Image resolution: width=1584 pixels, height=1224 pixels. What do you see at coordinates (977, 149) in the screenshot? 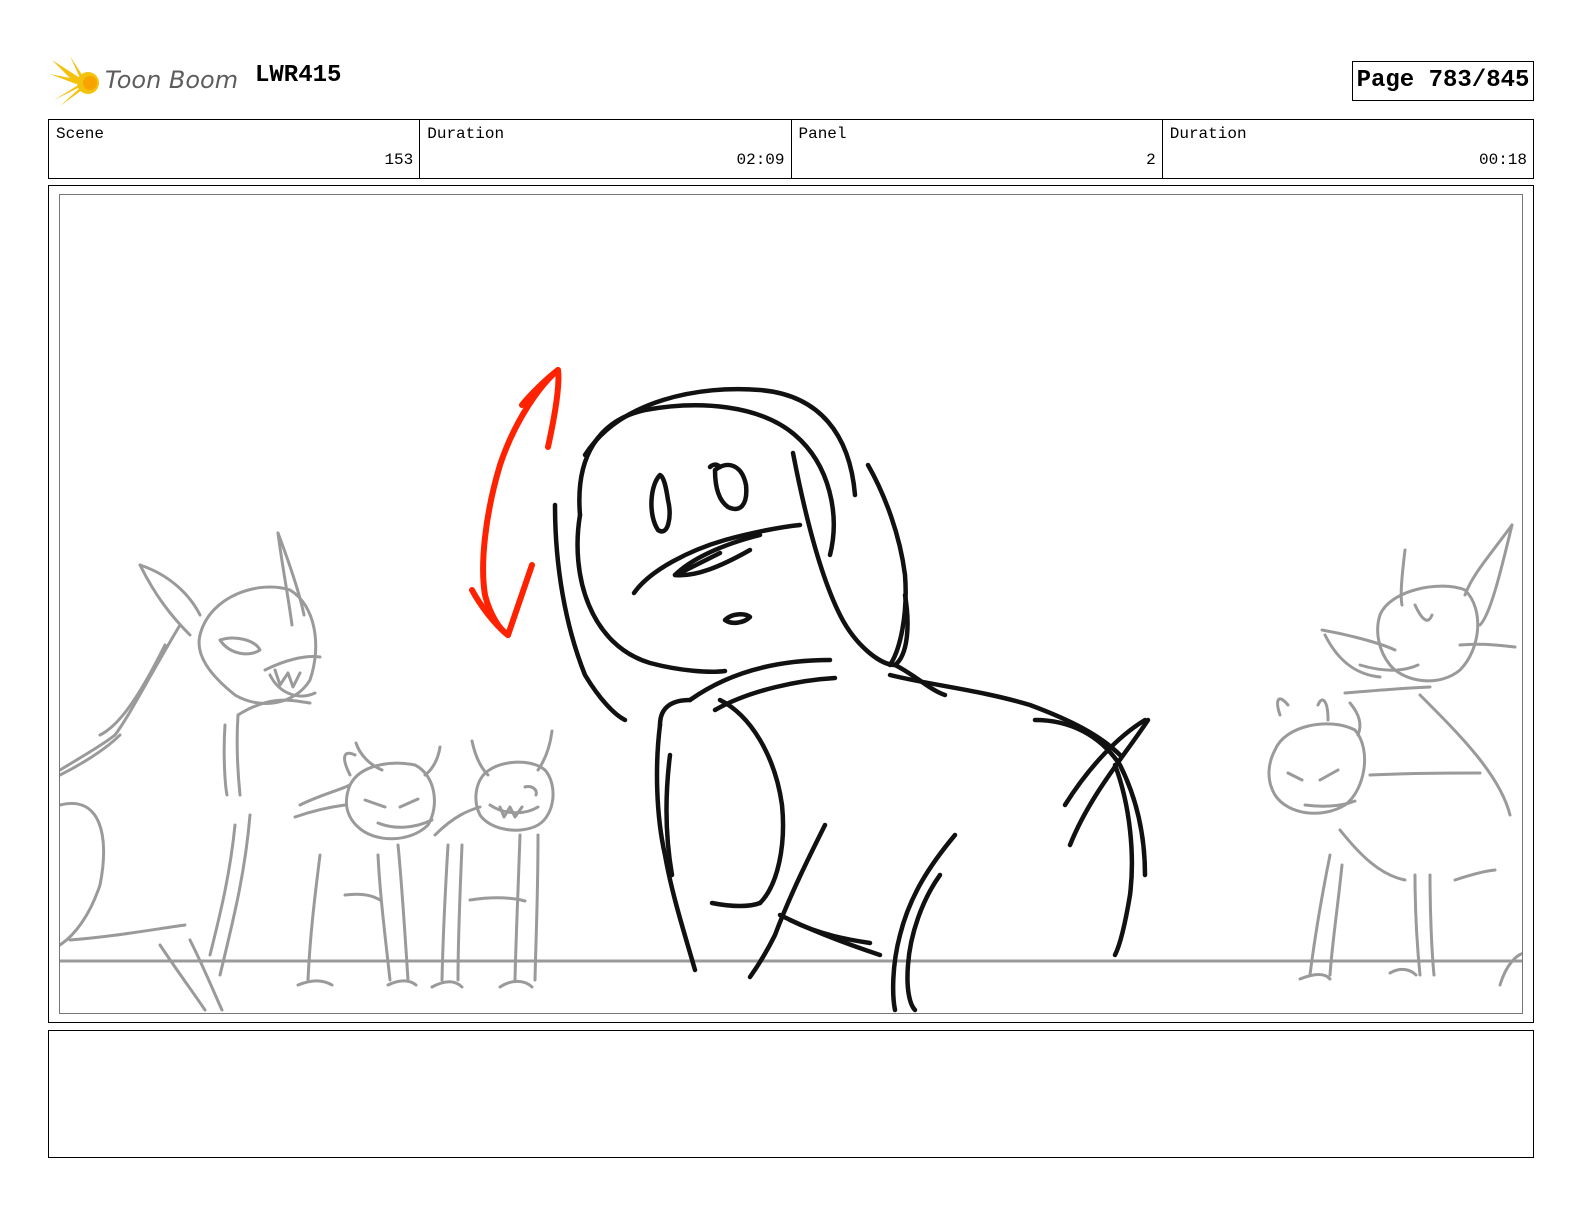
I see `panel-cell: Panel 2` at bounding box center [977, 149].